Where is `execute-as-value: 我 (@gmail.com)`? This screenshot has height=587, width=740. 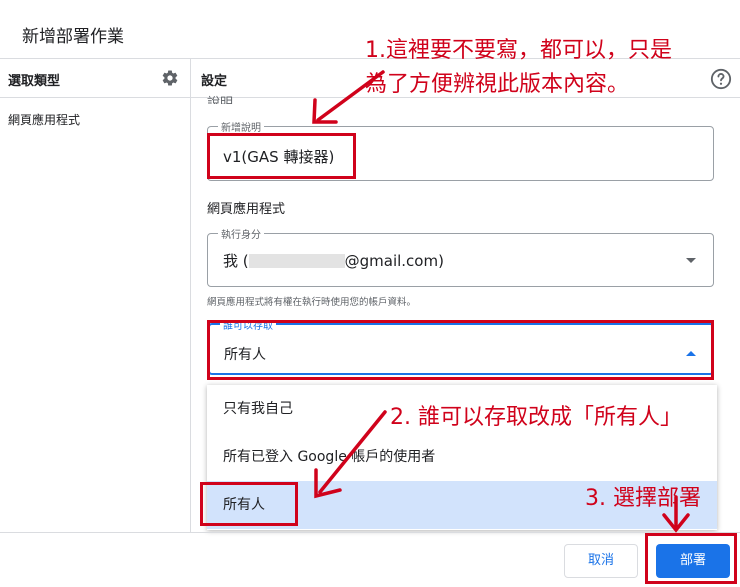 execute-as-value: 我 (@gmail.com) is located at coordinates (333, 261).